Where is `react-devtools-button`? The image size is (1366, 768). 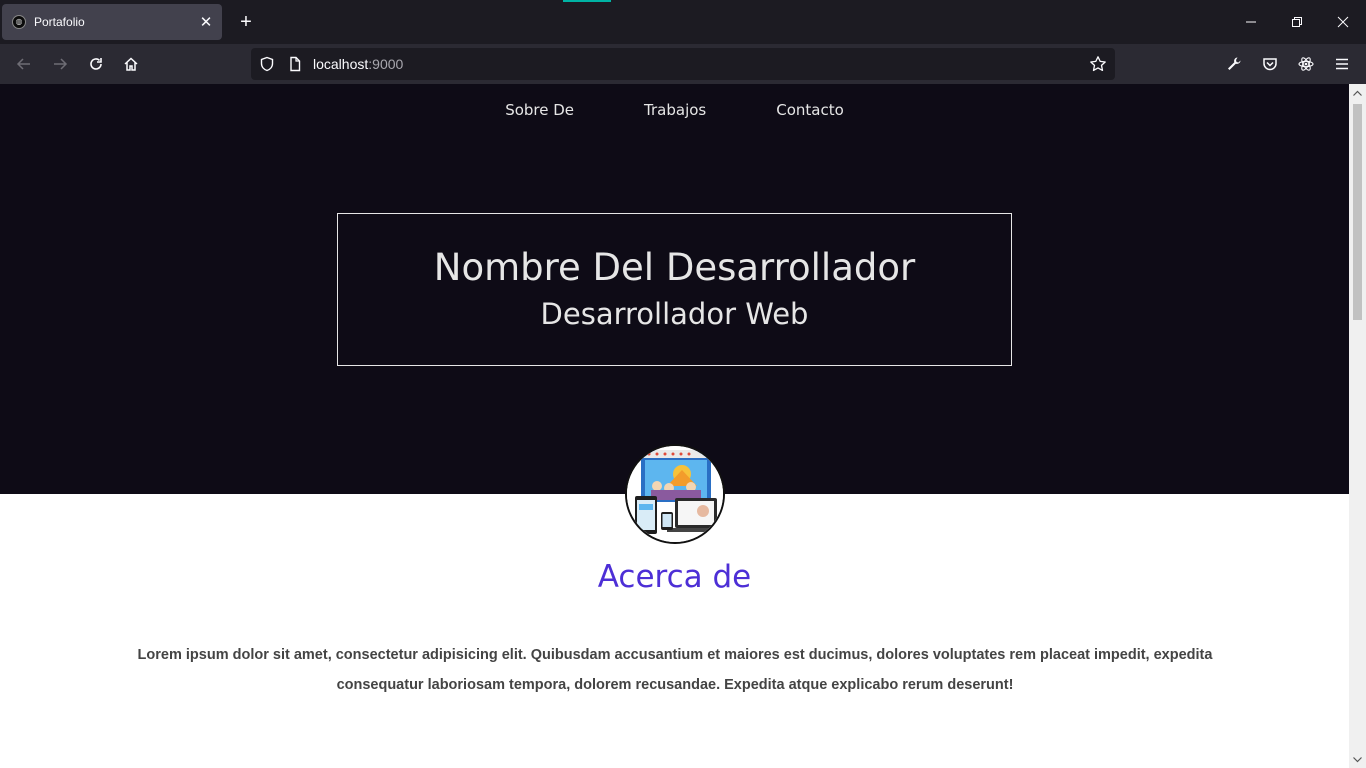
react-devtools-button is located at coordinates (1306, 64).